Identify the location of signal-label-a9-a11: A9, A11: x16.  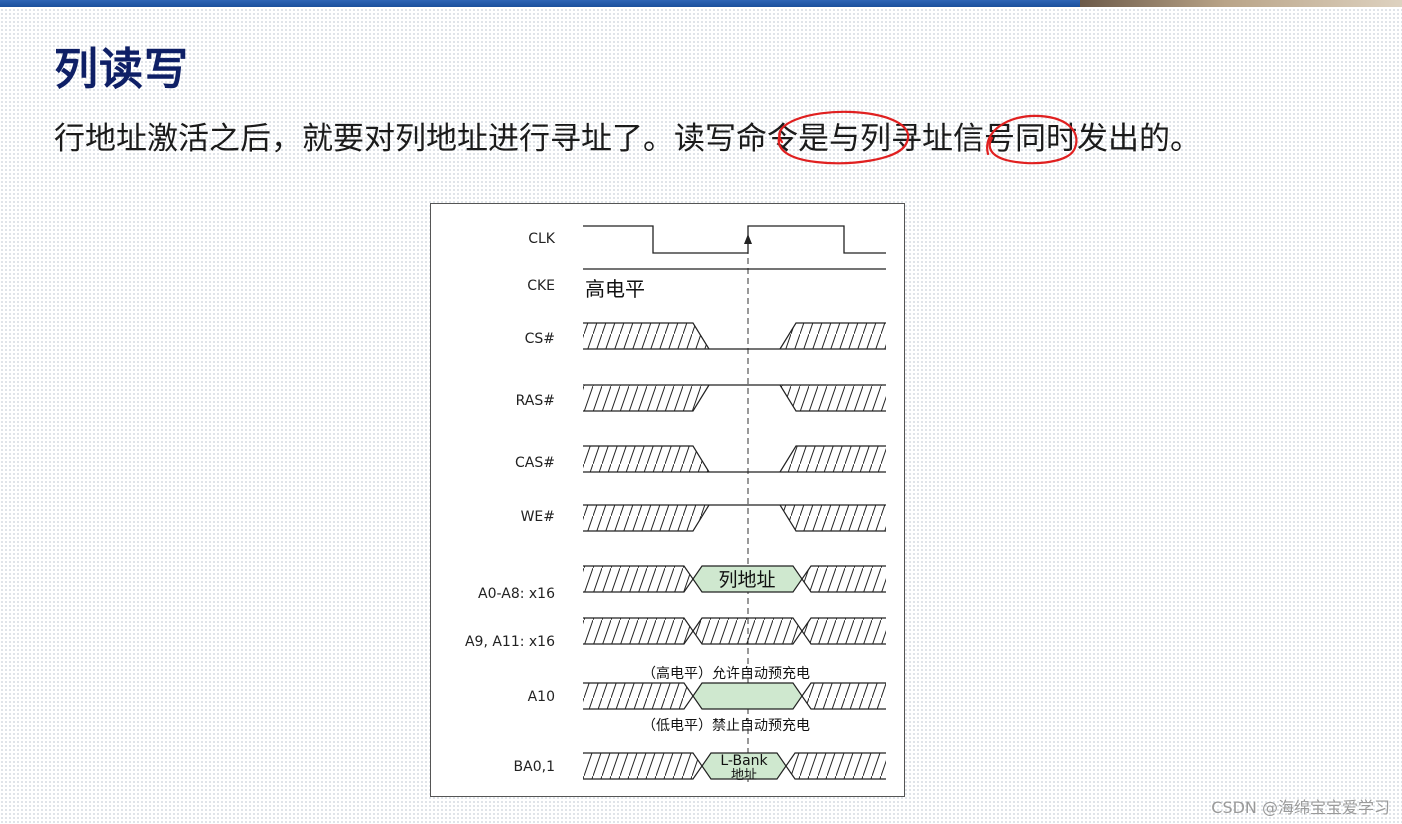
(510, 642).